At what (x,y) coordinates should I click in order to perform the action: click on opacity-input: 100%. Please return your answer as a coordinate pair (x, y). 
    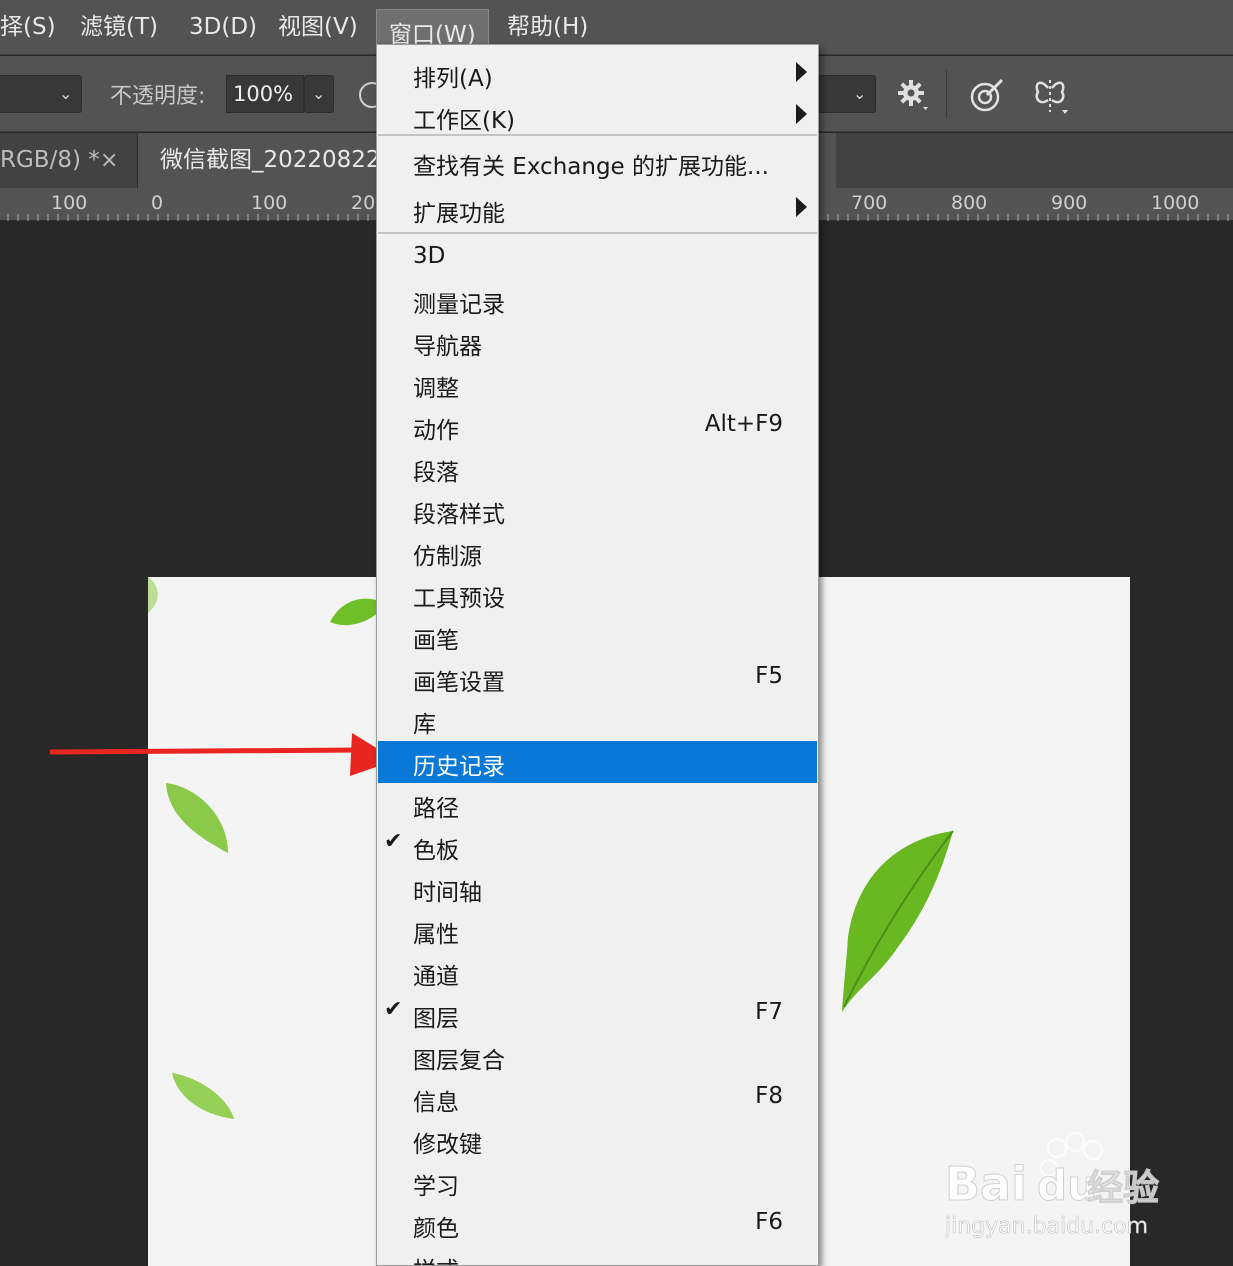
    Looking at the image, I should click on (265, 94).